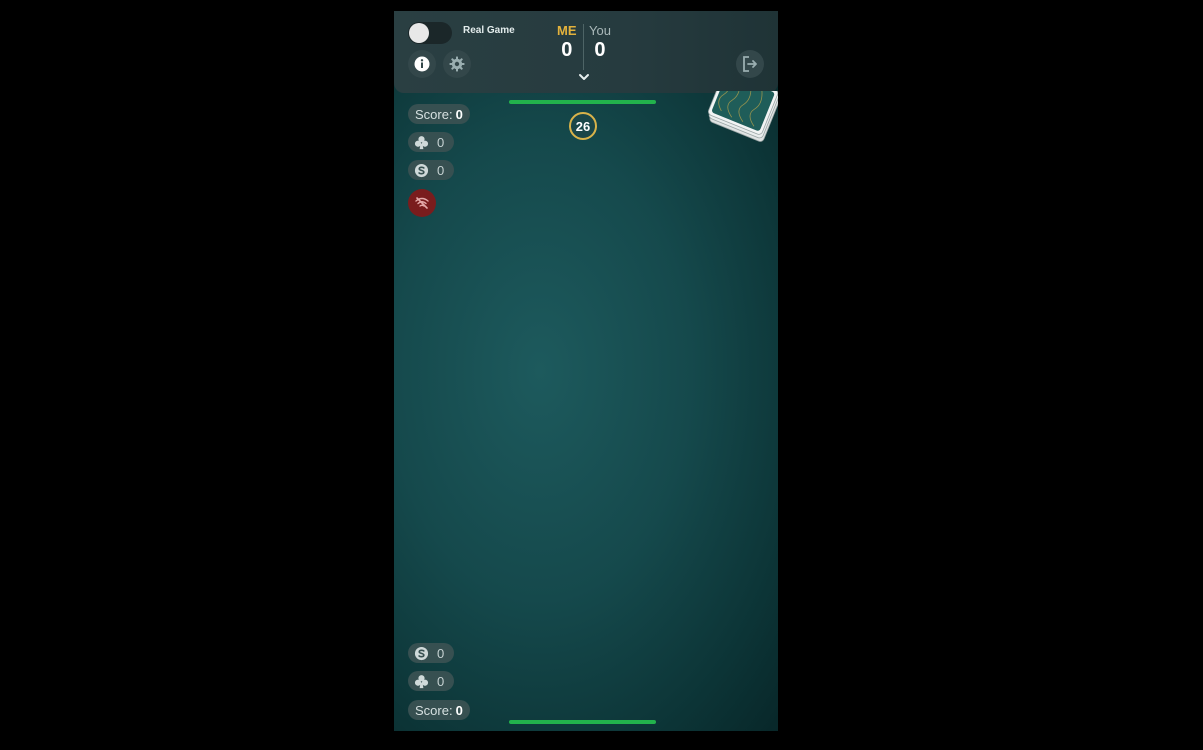 The image size is (1203, 750). I want to click on player-score-you: 0, so click(600, 50).